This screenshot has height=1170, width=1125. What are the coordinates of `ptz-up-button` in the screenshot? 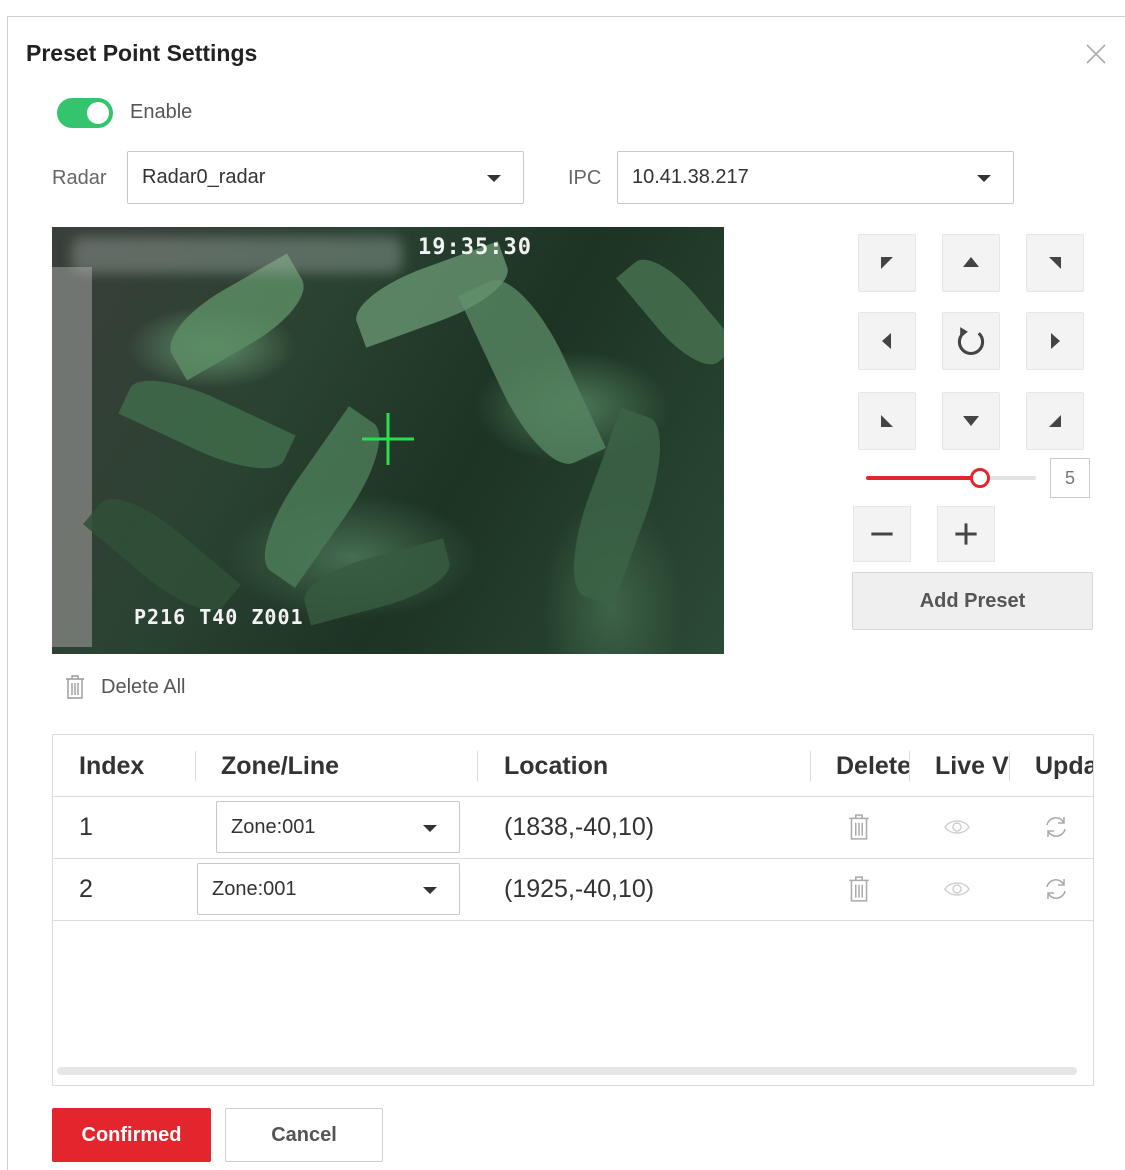 It's located at (971, 263).